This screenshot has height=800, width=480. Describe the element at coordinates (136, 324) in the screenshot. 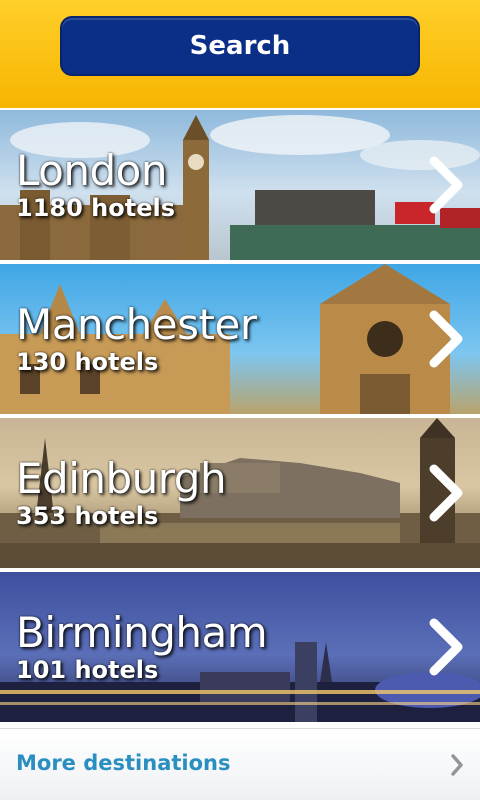

I see `city-name: Manchester` at that location.